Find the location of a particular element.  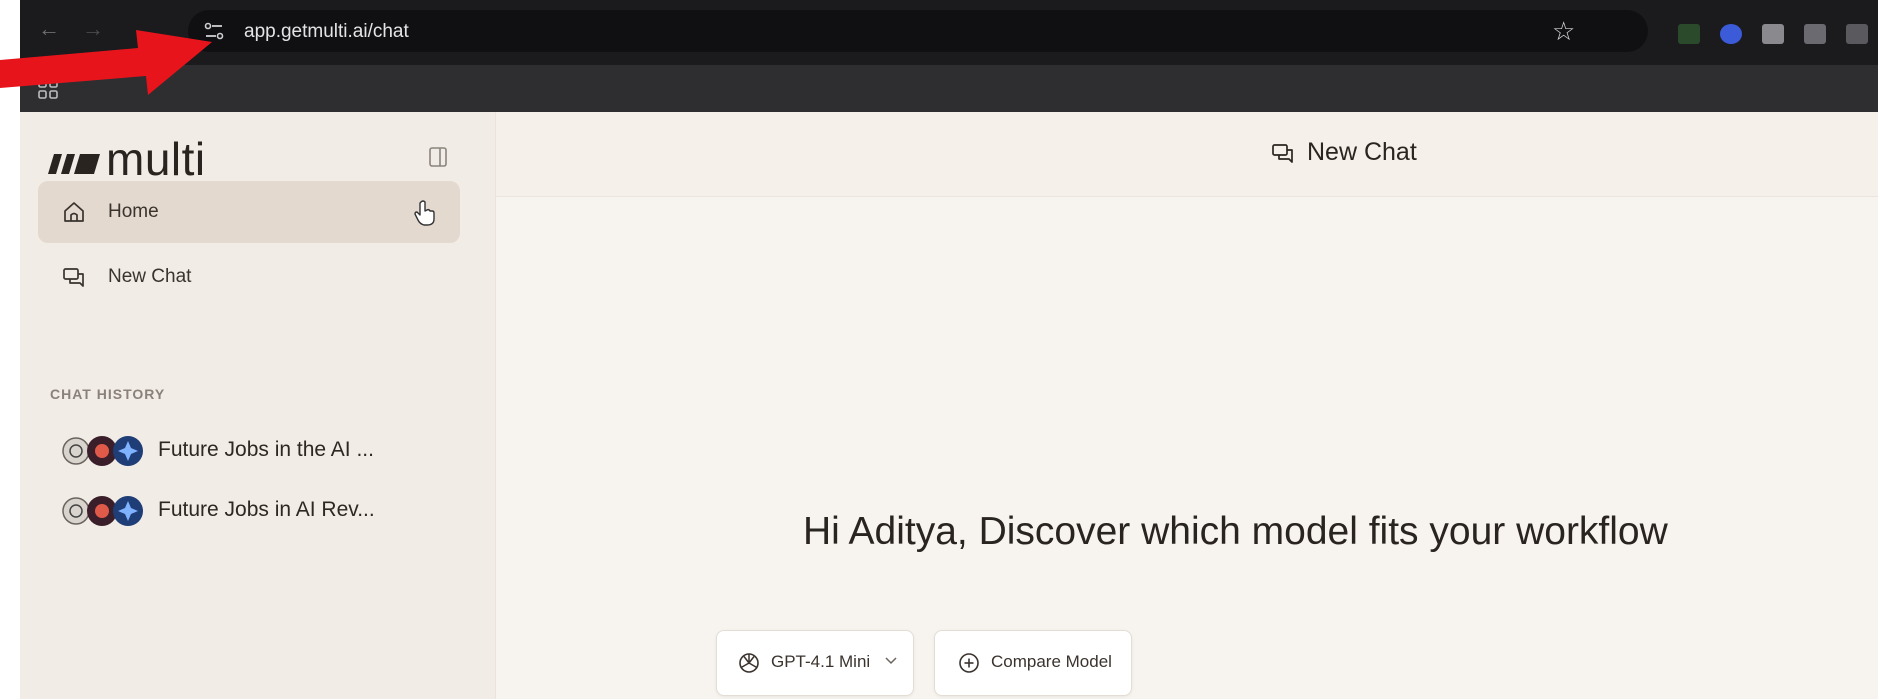

bookmarks-bar is located at coordinates (949, 88).